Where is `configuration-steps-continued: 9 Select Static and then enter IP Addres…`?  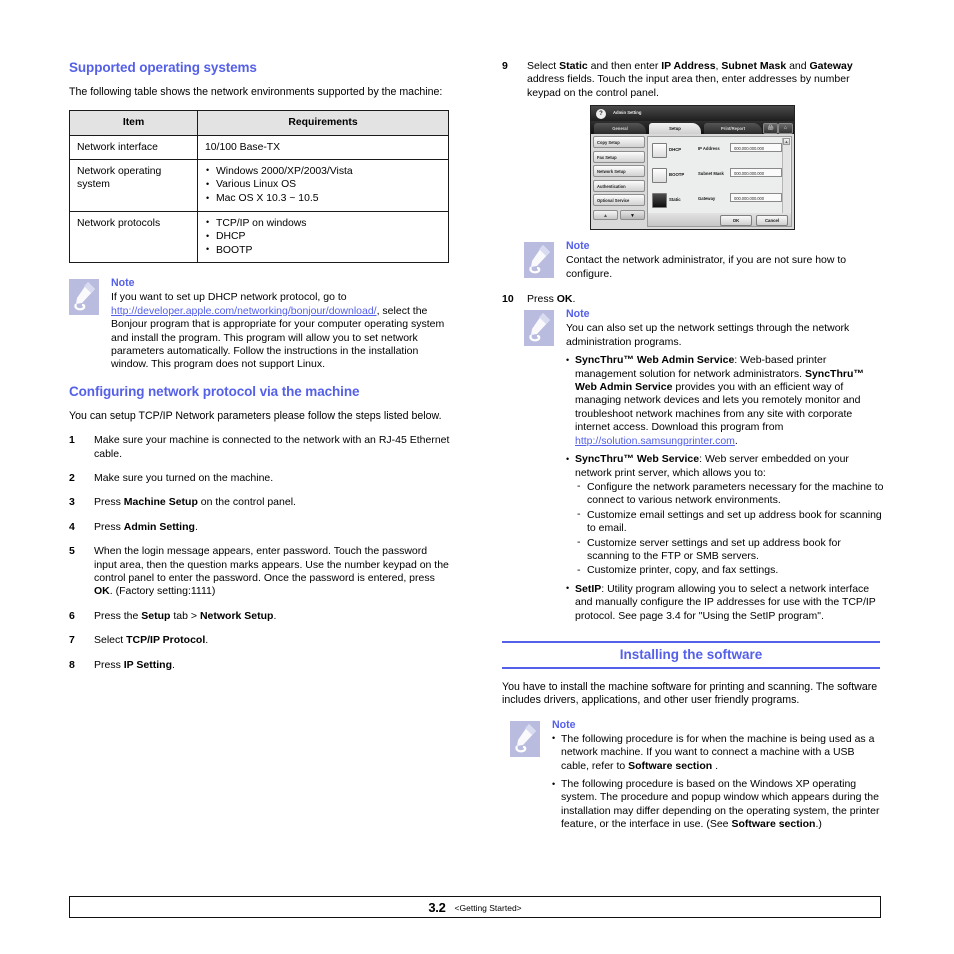 configuration-steps-continued: 9 Select Static and then enter IP Addres… is located at coordinates (693, 80).